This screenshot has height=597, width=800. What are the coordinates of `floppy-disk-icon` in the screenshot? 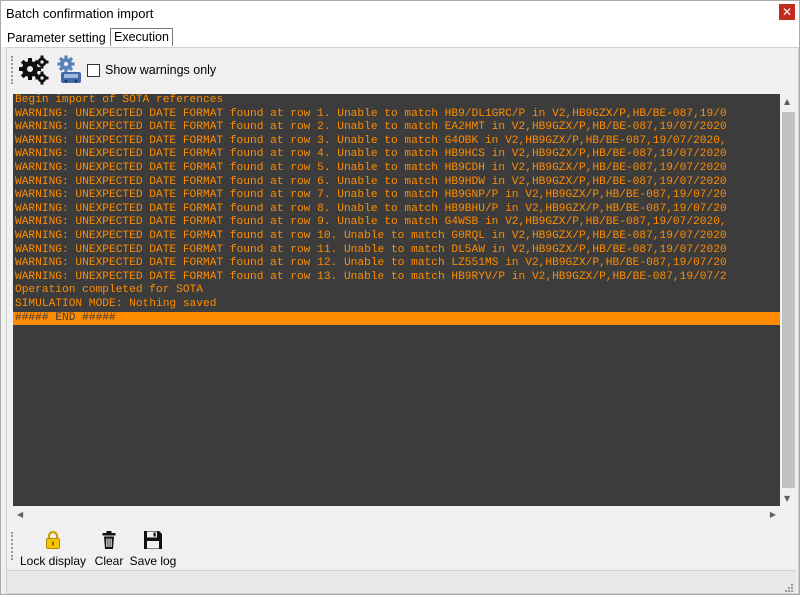 It's located at (153, 542).